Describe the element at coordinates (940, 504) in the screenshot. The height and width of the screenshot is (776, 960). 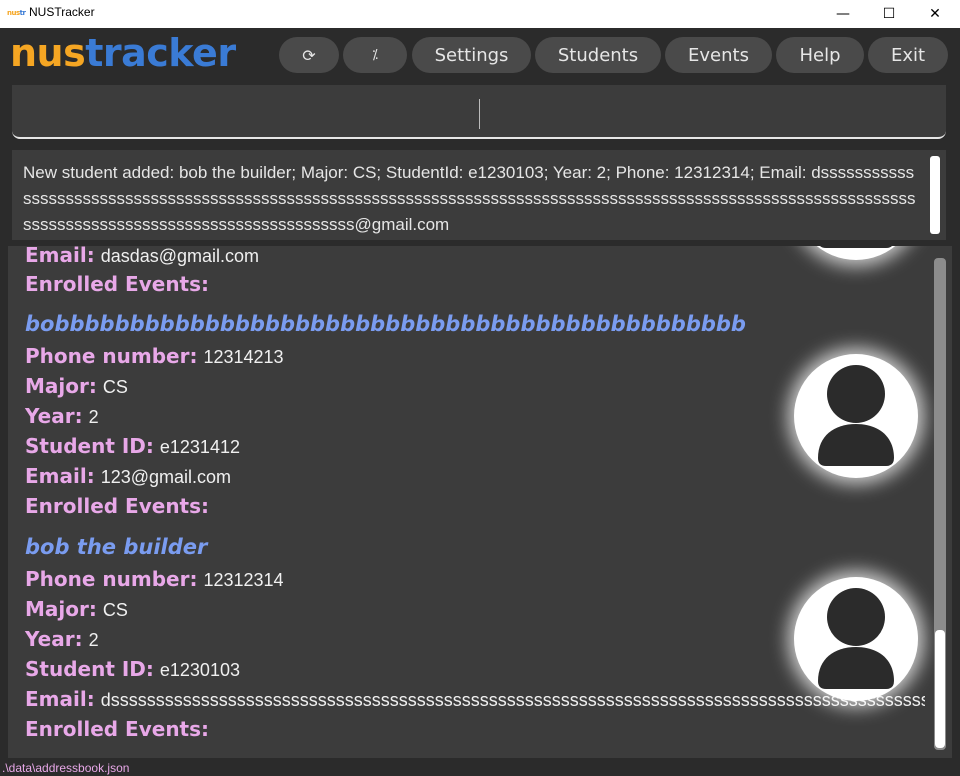
I see `list-scrollbar` at that location.